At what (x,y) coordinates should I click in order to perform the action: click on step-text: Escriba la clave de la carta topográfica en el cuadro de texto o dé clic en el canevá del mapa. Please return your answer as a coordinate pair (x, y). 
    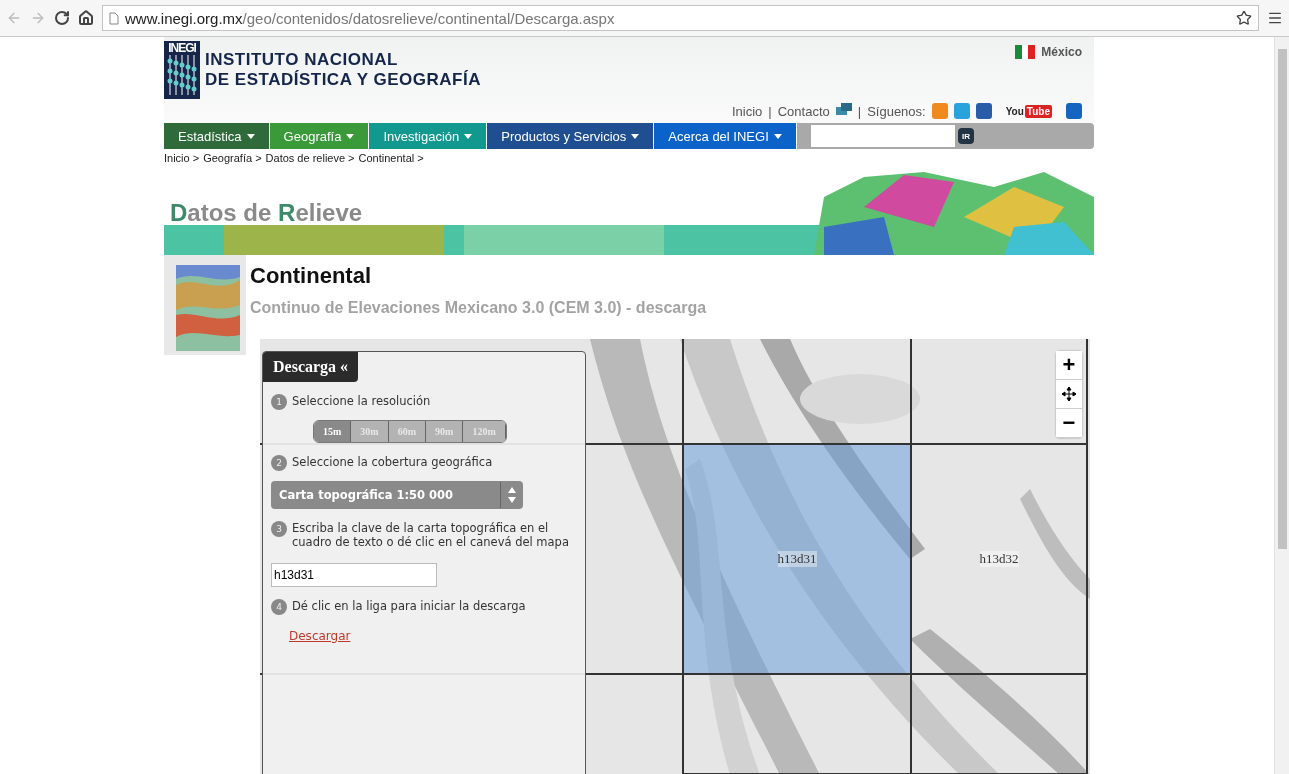
    Looking at the image, I should click on (431, 535).